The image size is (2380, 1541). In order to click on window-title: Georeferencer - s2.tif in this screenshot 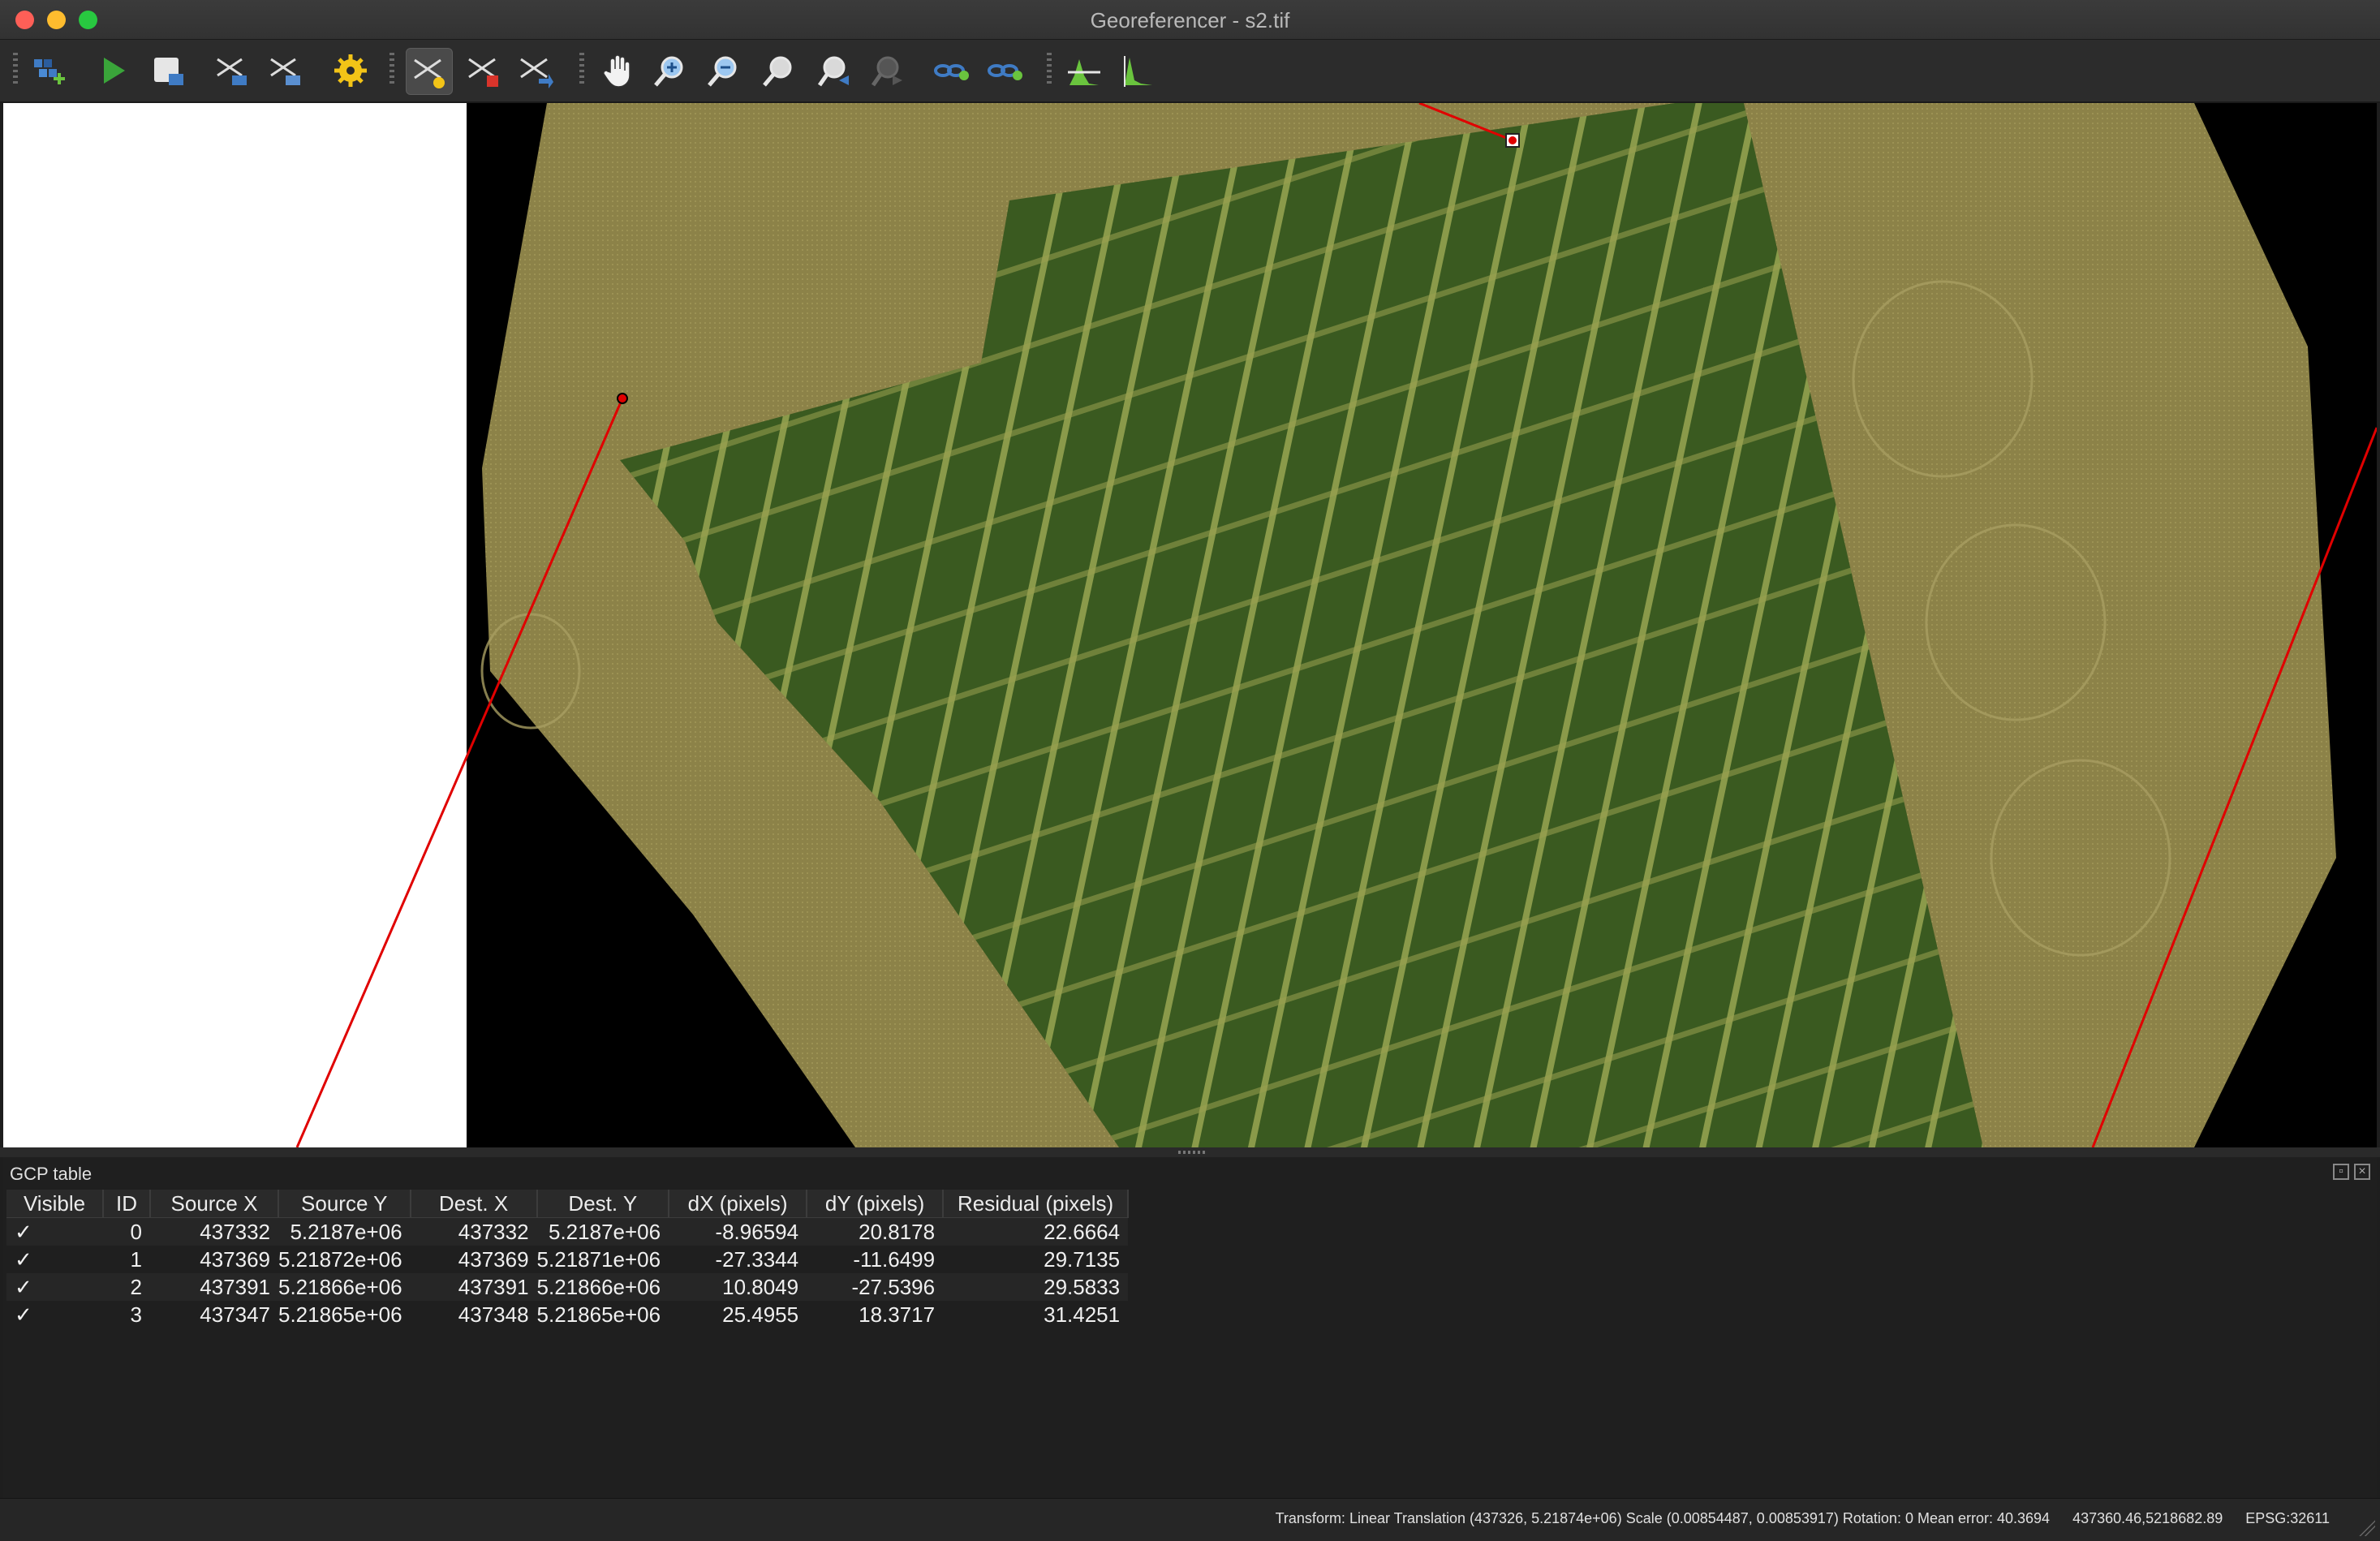, I will do `click(1190, 20)`.